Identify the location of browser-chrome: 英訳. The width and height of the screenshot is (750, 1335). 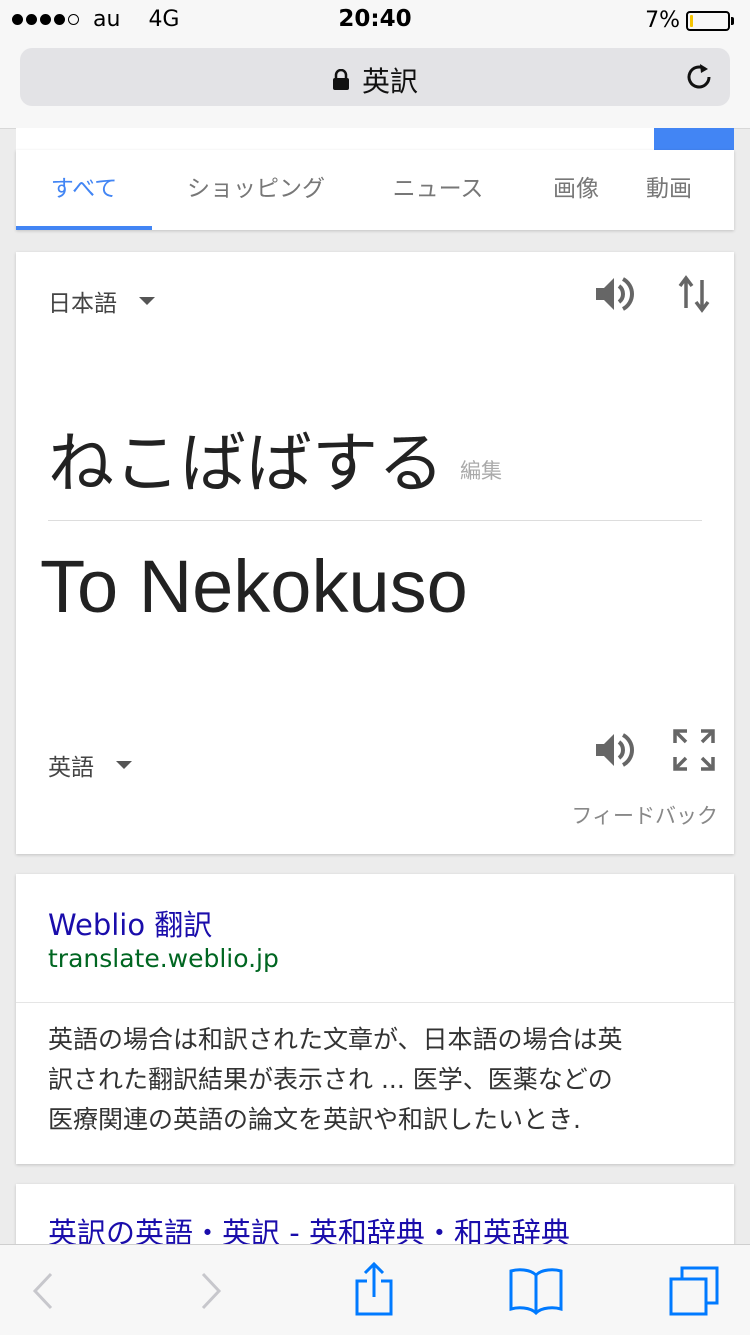
(375, 84).